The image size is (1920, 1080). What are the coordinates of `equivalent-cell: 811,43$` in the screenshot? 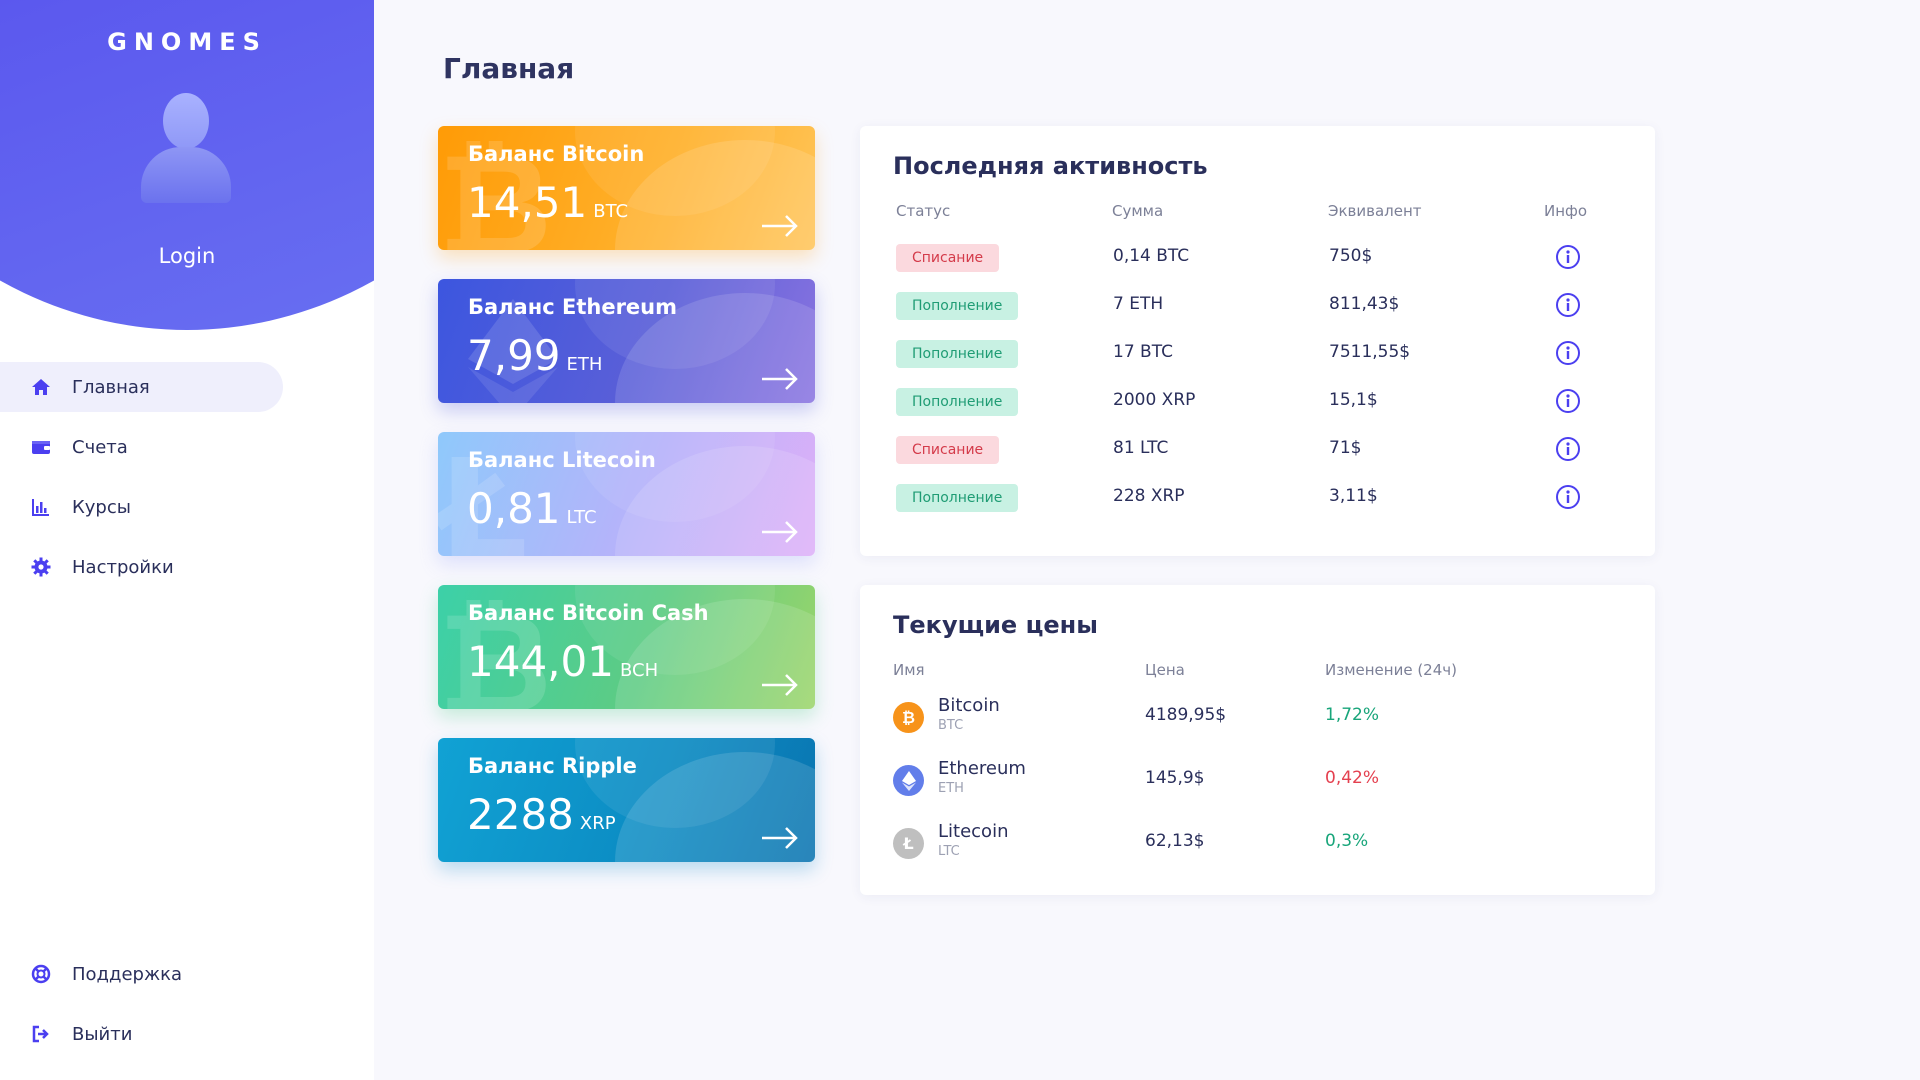 It's located at (1364, 304).